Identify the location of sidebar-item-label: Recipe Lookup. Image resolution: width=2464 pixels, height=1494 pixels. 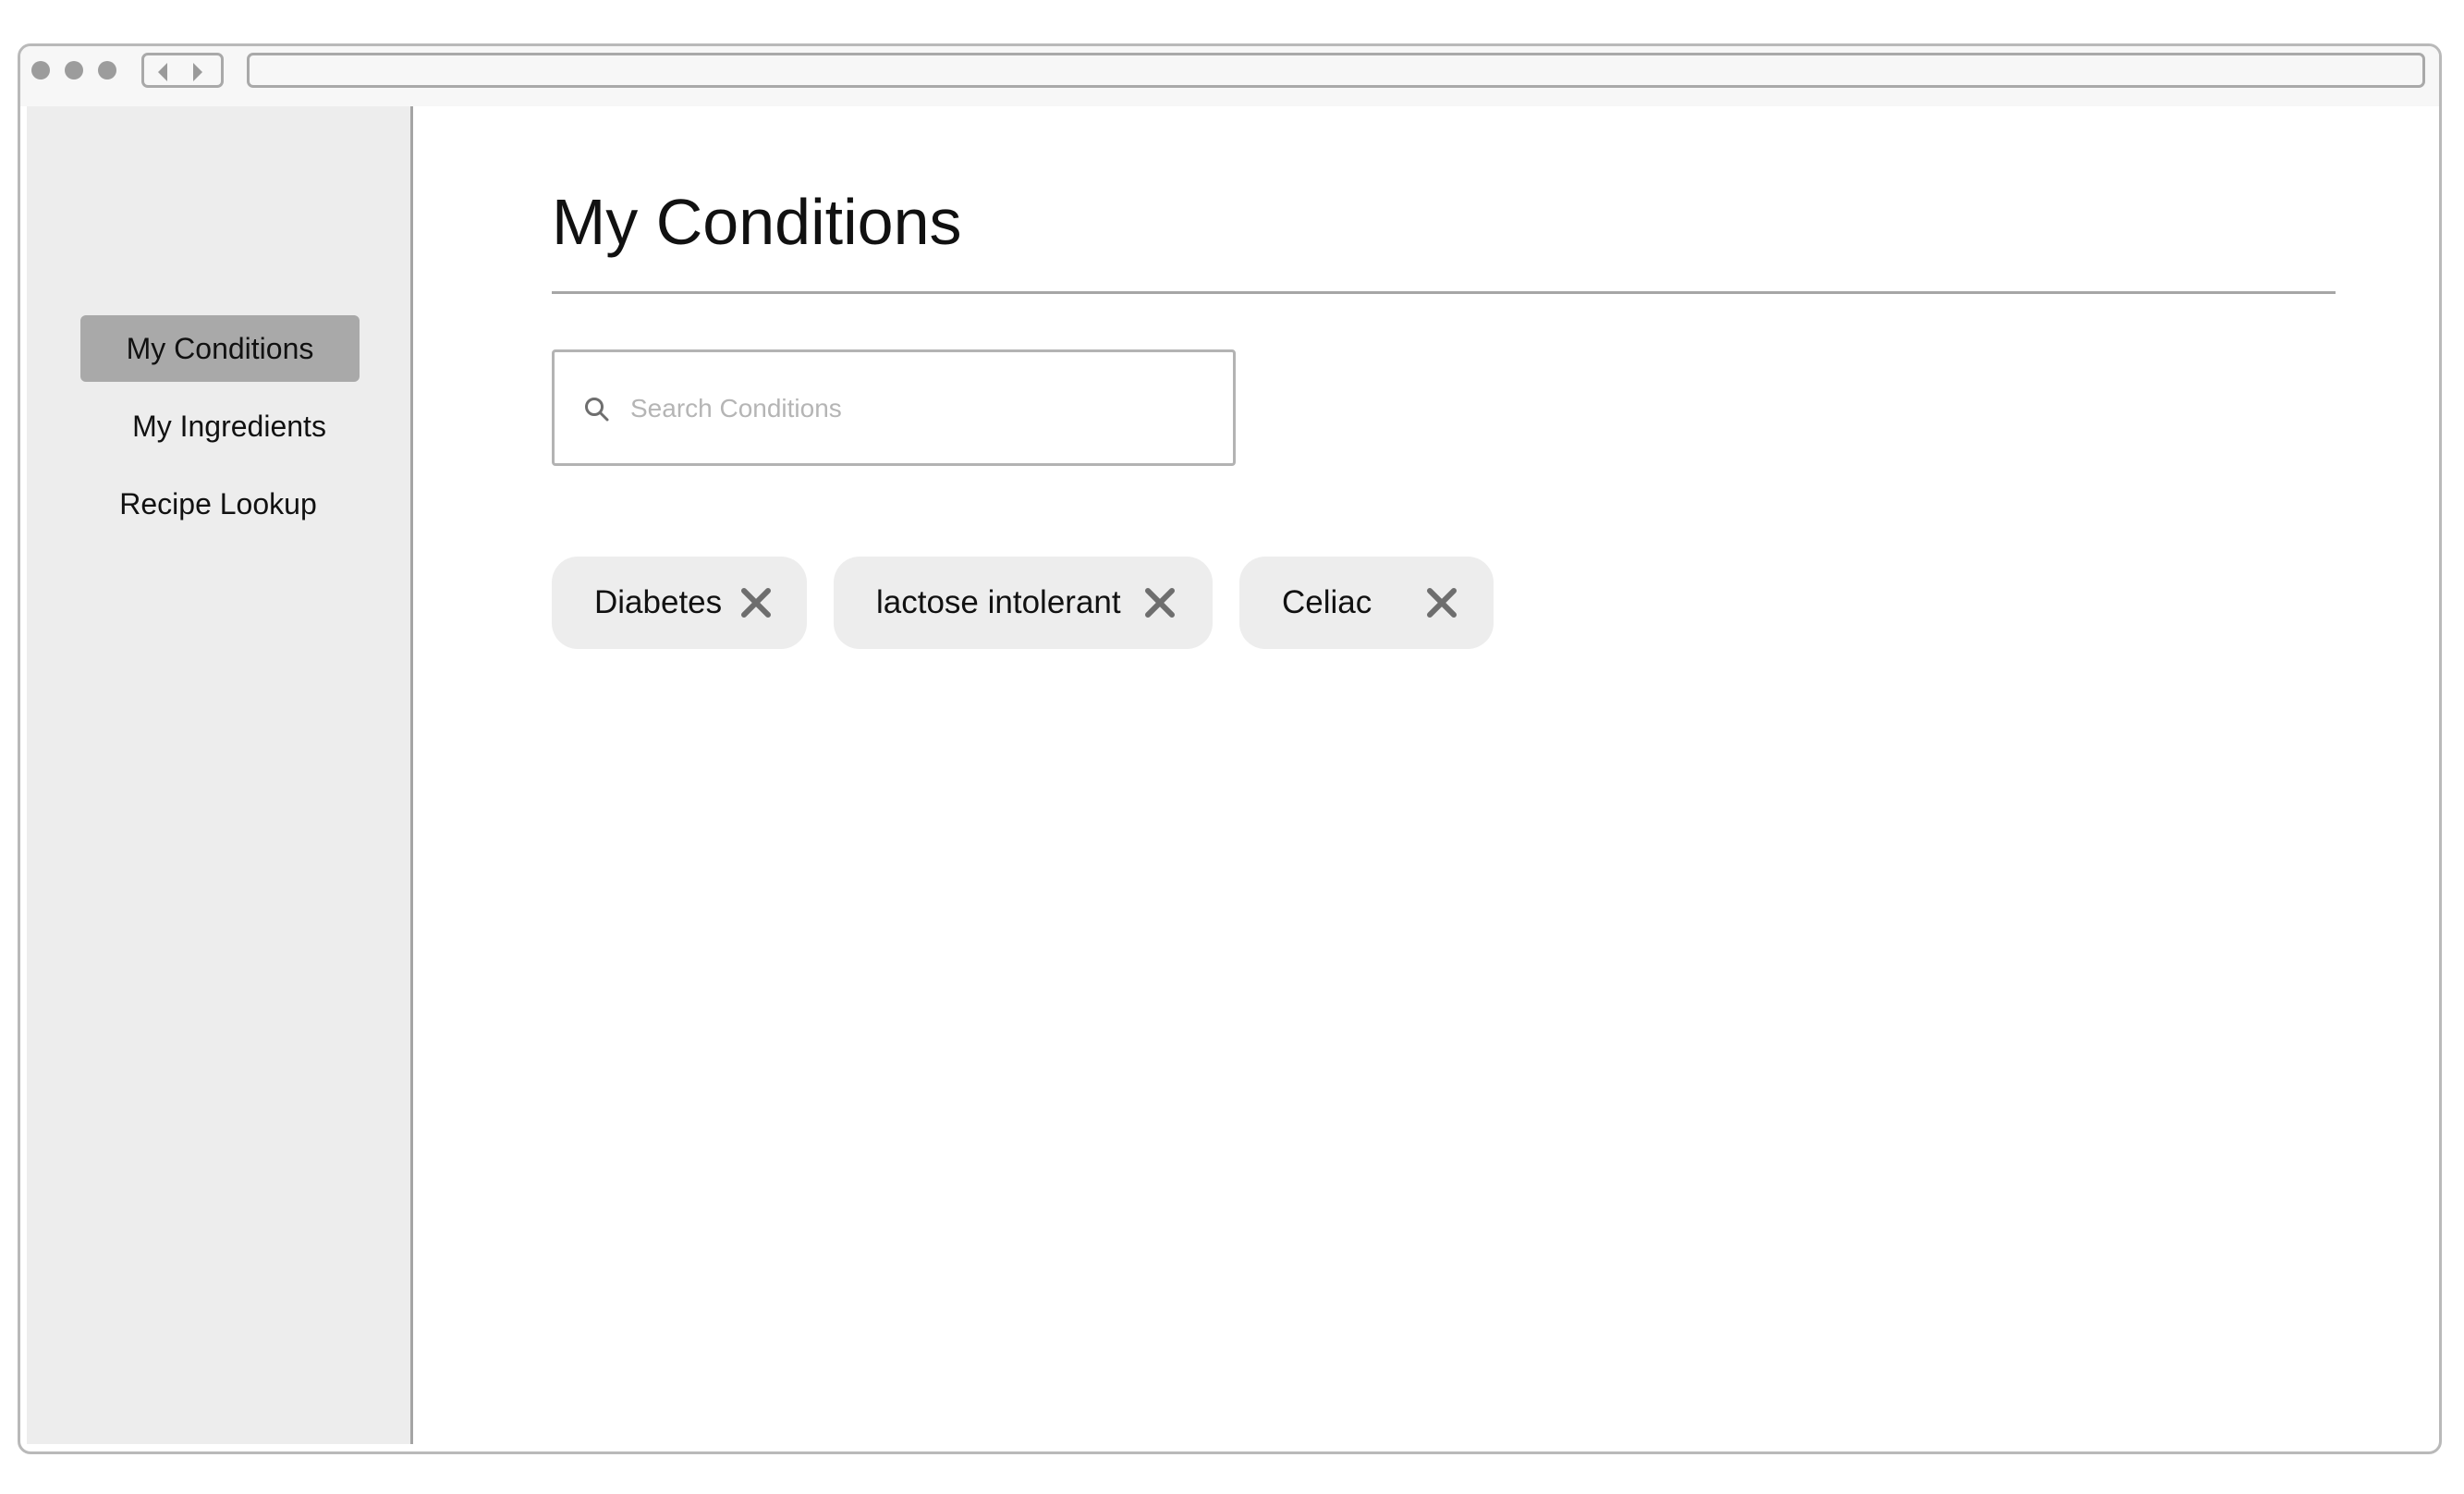
(218, 503).